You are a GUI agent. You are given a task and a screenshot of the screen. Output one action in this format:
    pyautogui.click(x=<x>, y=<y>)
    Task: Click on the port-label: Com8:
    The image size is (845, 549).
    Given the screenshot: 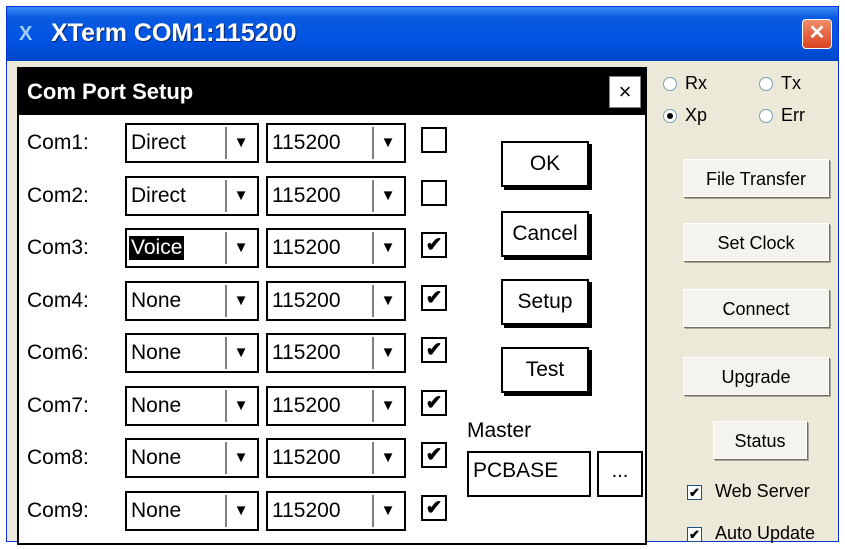 What is the action you would take?
    pyautogui.click(x=58, y=457)
    